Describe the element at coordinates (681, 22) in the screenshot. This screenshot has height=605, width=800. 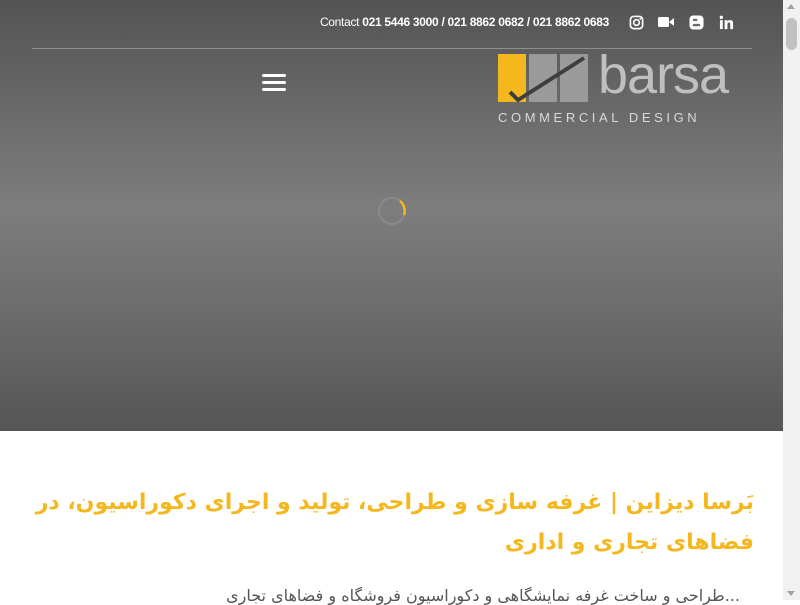
I see `social-links` at that location.